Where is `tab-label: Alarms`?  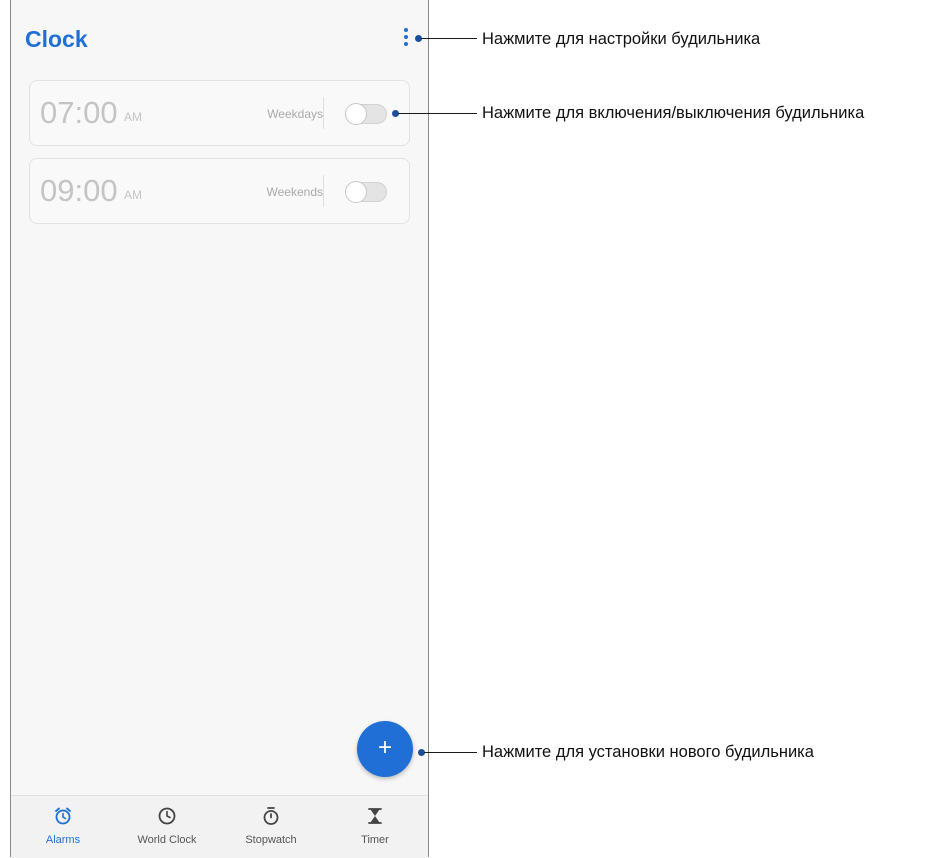 tab-label: Alarms is located at coordinates (63, 840).